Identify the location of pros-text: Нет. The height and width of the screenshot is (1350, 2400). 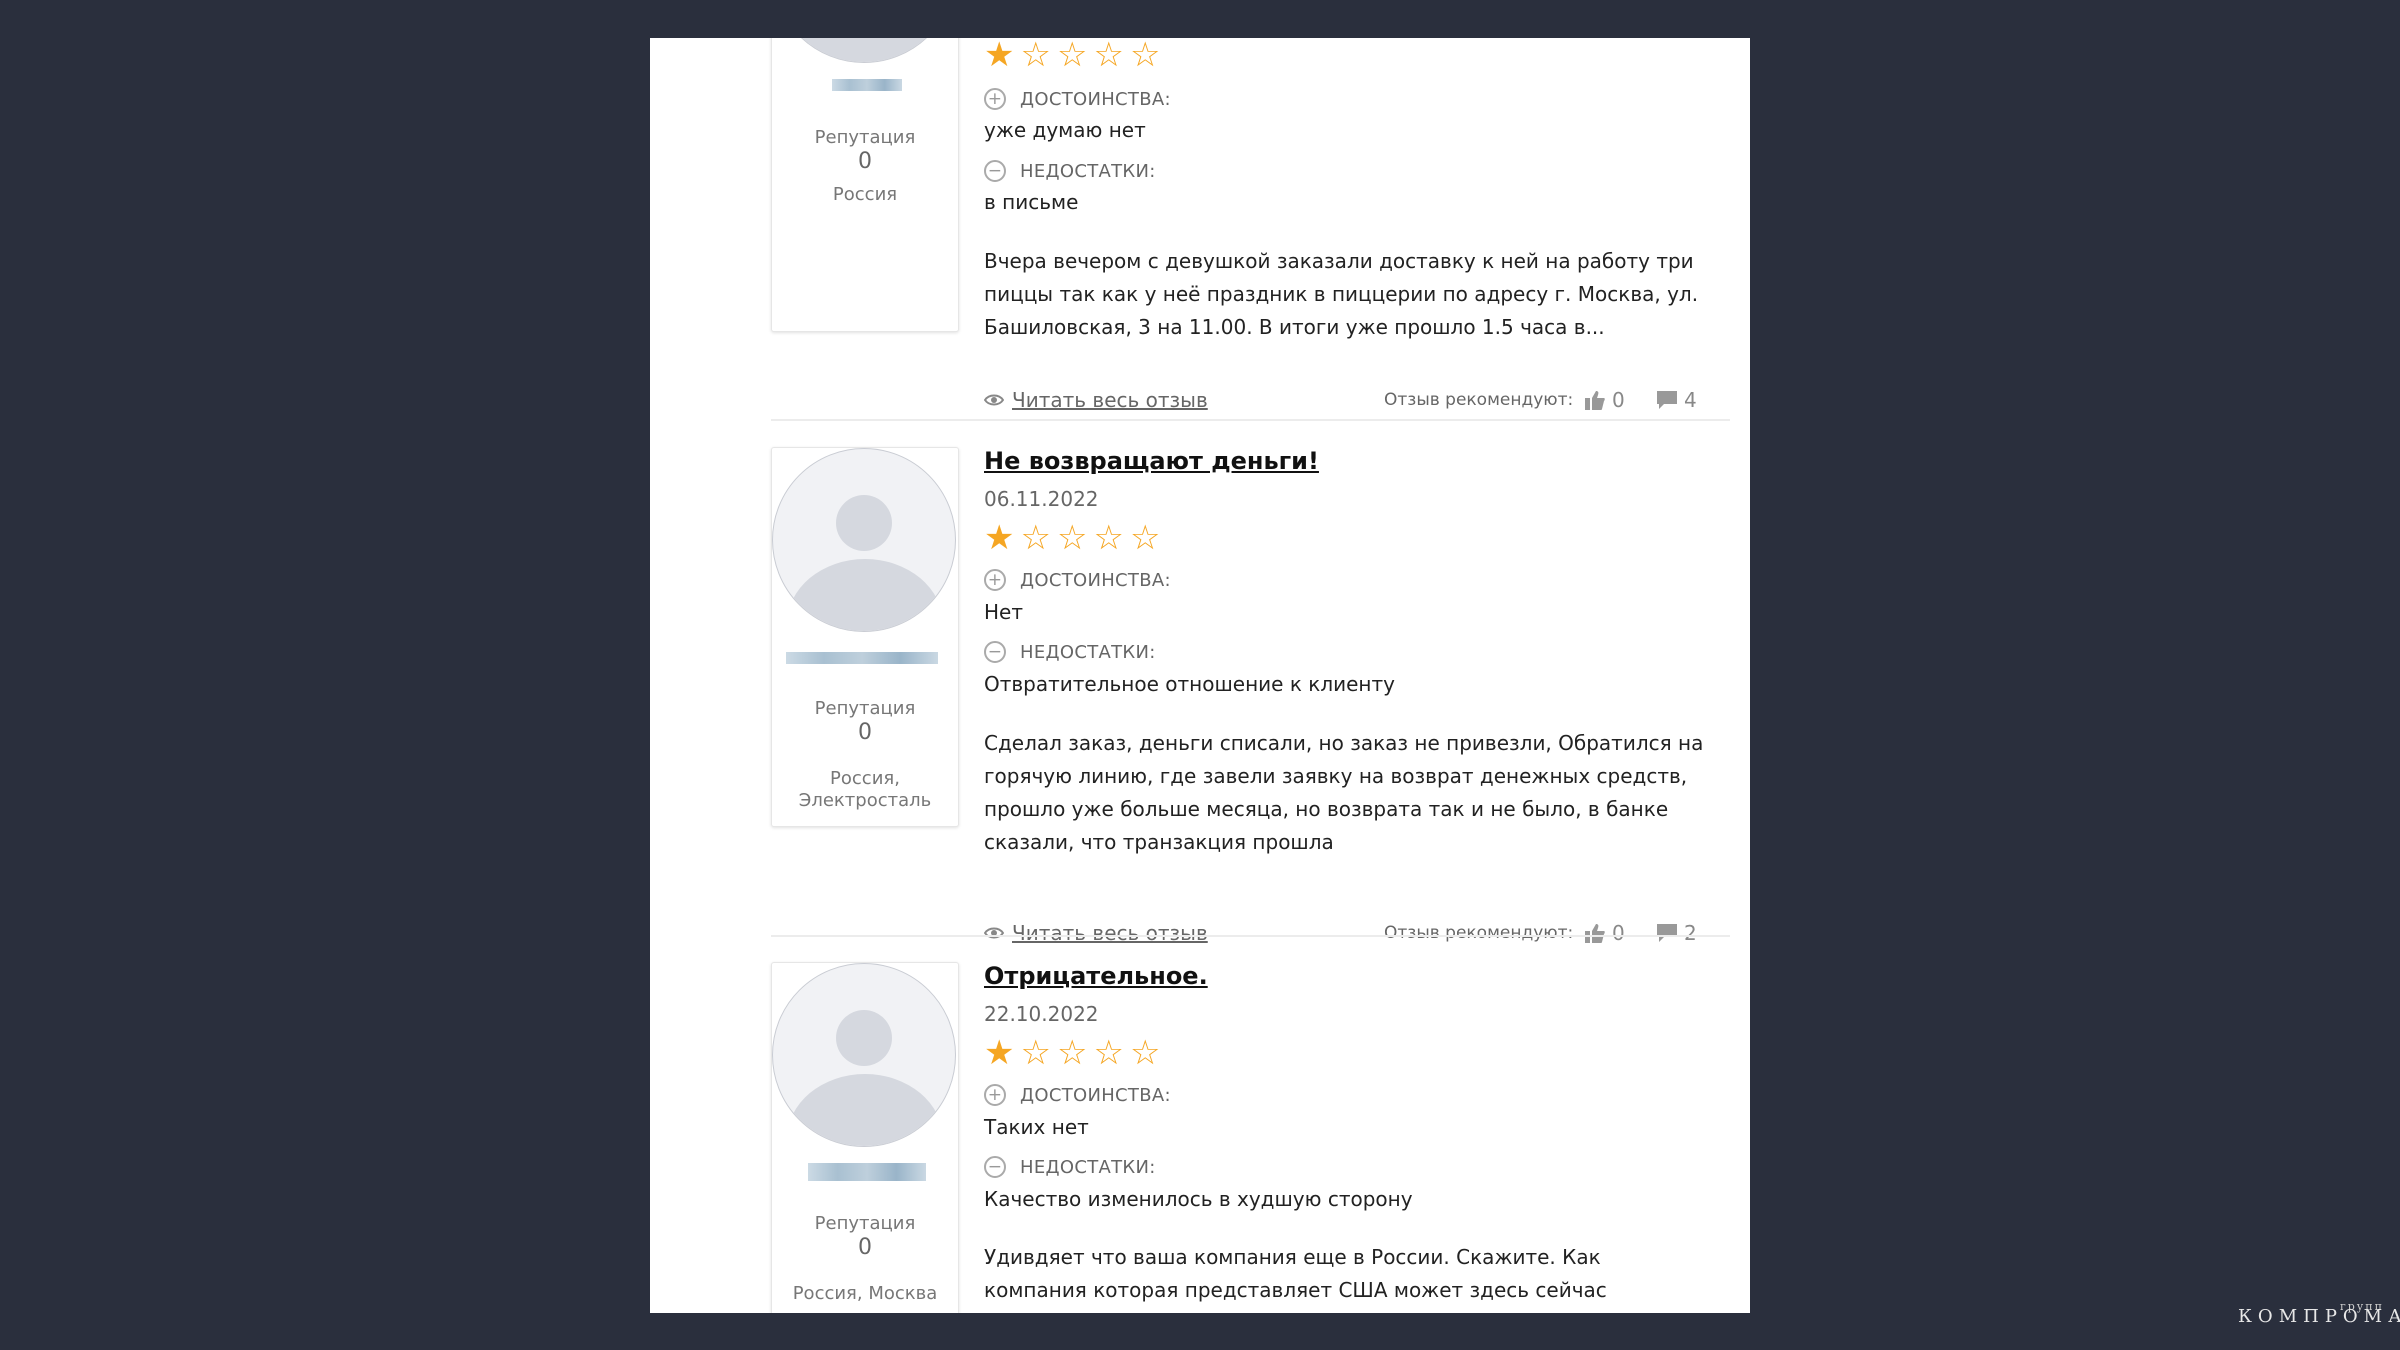
(1003, 612).